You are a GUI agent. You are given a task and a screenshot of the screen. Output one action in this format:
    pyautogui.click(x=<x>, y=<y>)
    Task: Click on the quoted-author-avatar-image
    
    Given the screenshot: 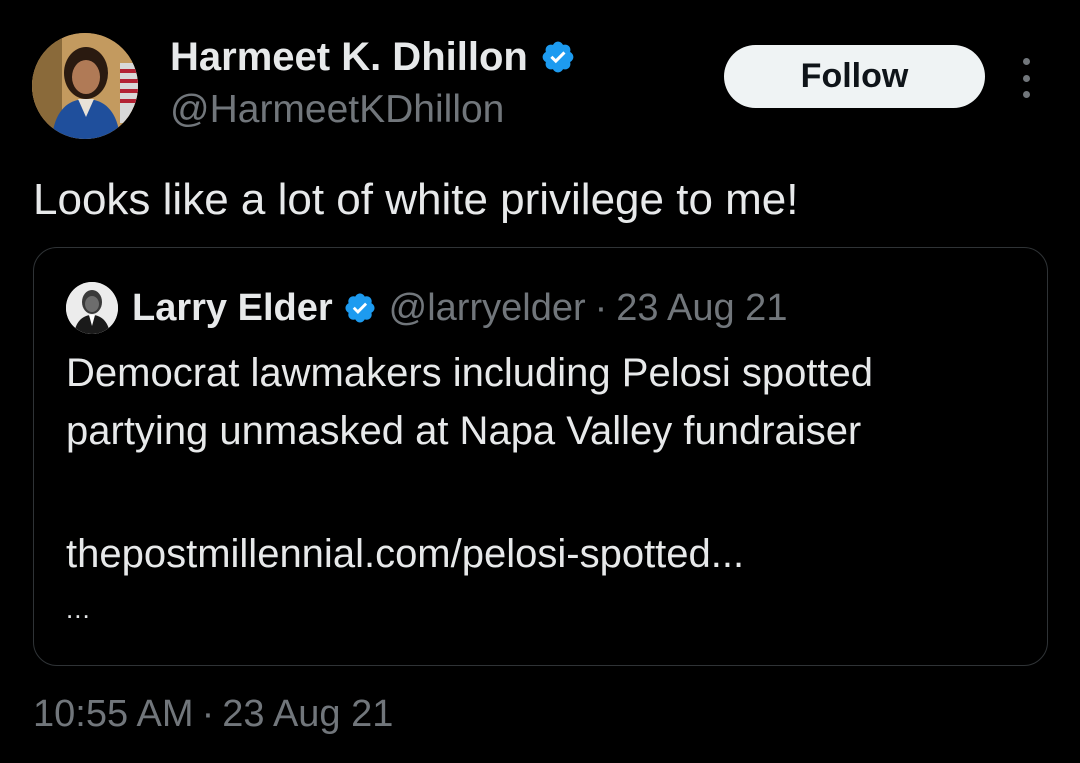 What is the action you would take?
    pyautogui.click(x=92, y=308)
    